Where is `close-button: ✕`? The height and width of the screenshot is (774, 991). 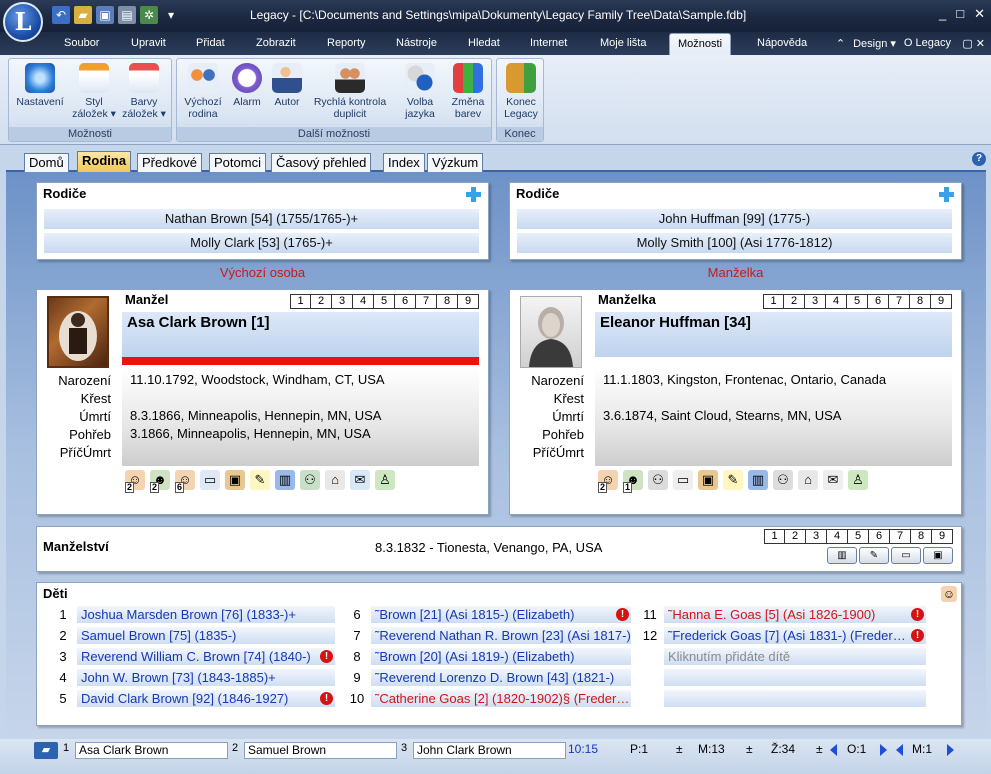 close-button: ✕ is located at coordinates (979, 14).